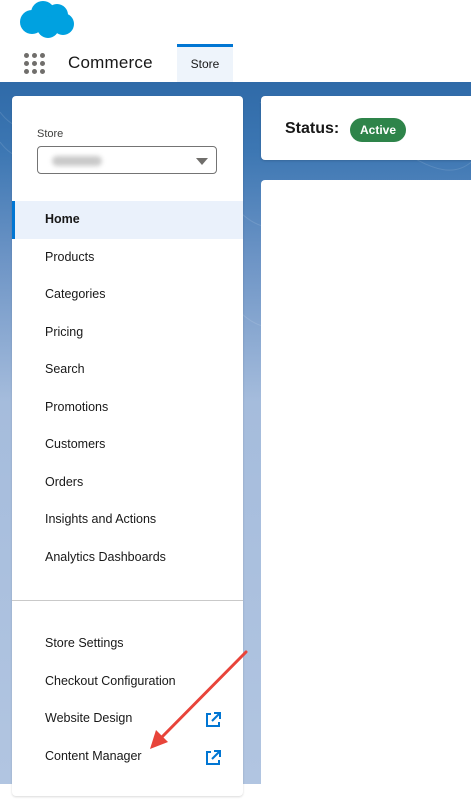 The height and width of the screenshot is (800, 471). I want to click on app-name: Commerce, so click(110, 62).